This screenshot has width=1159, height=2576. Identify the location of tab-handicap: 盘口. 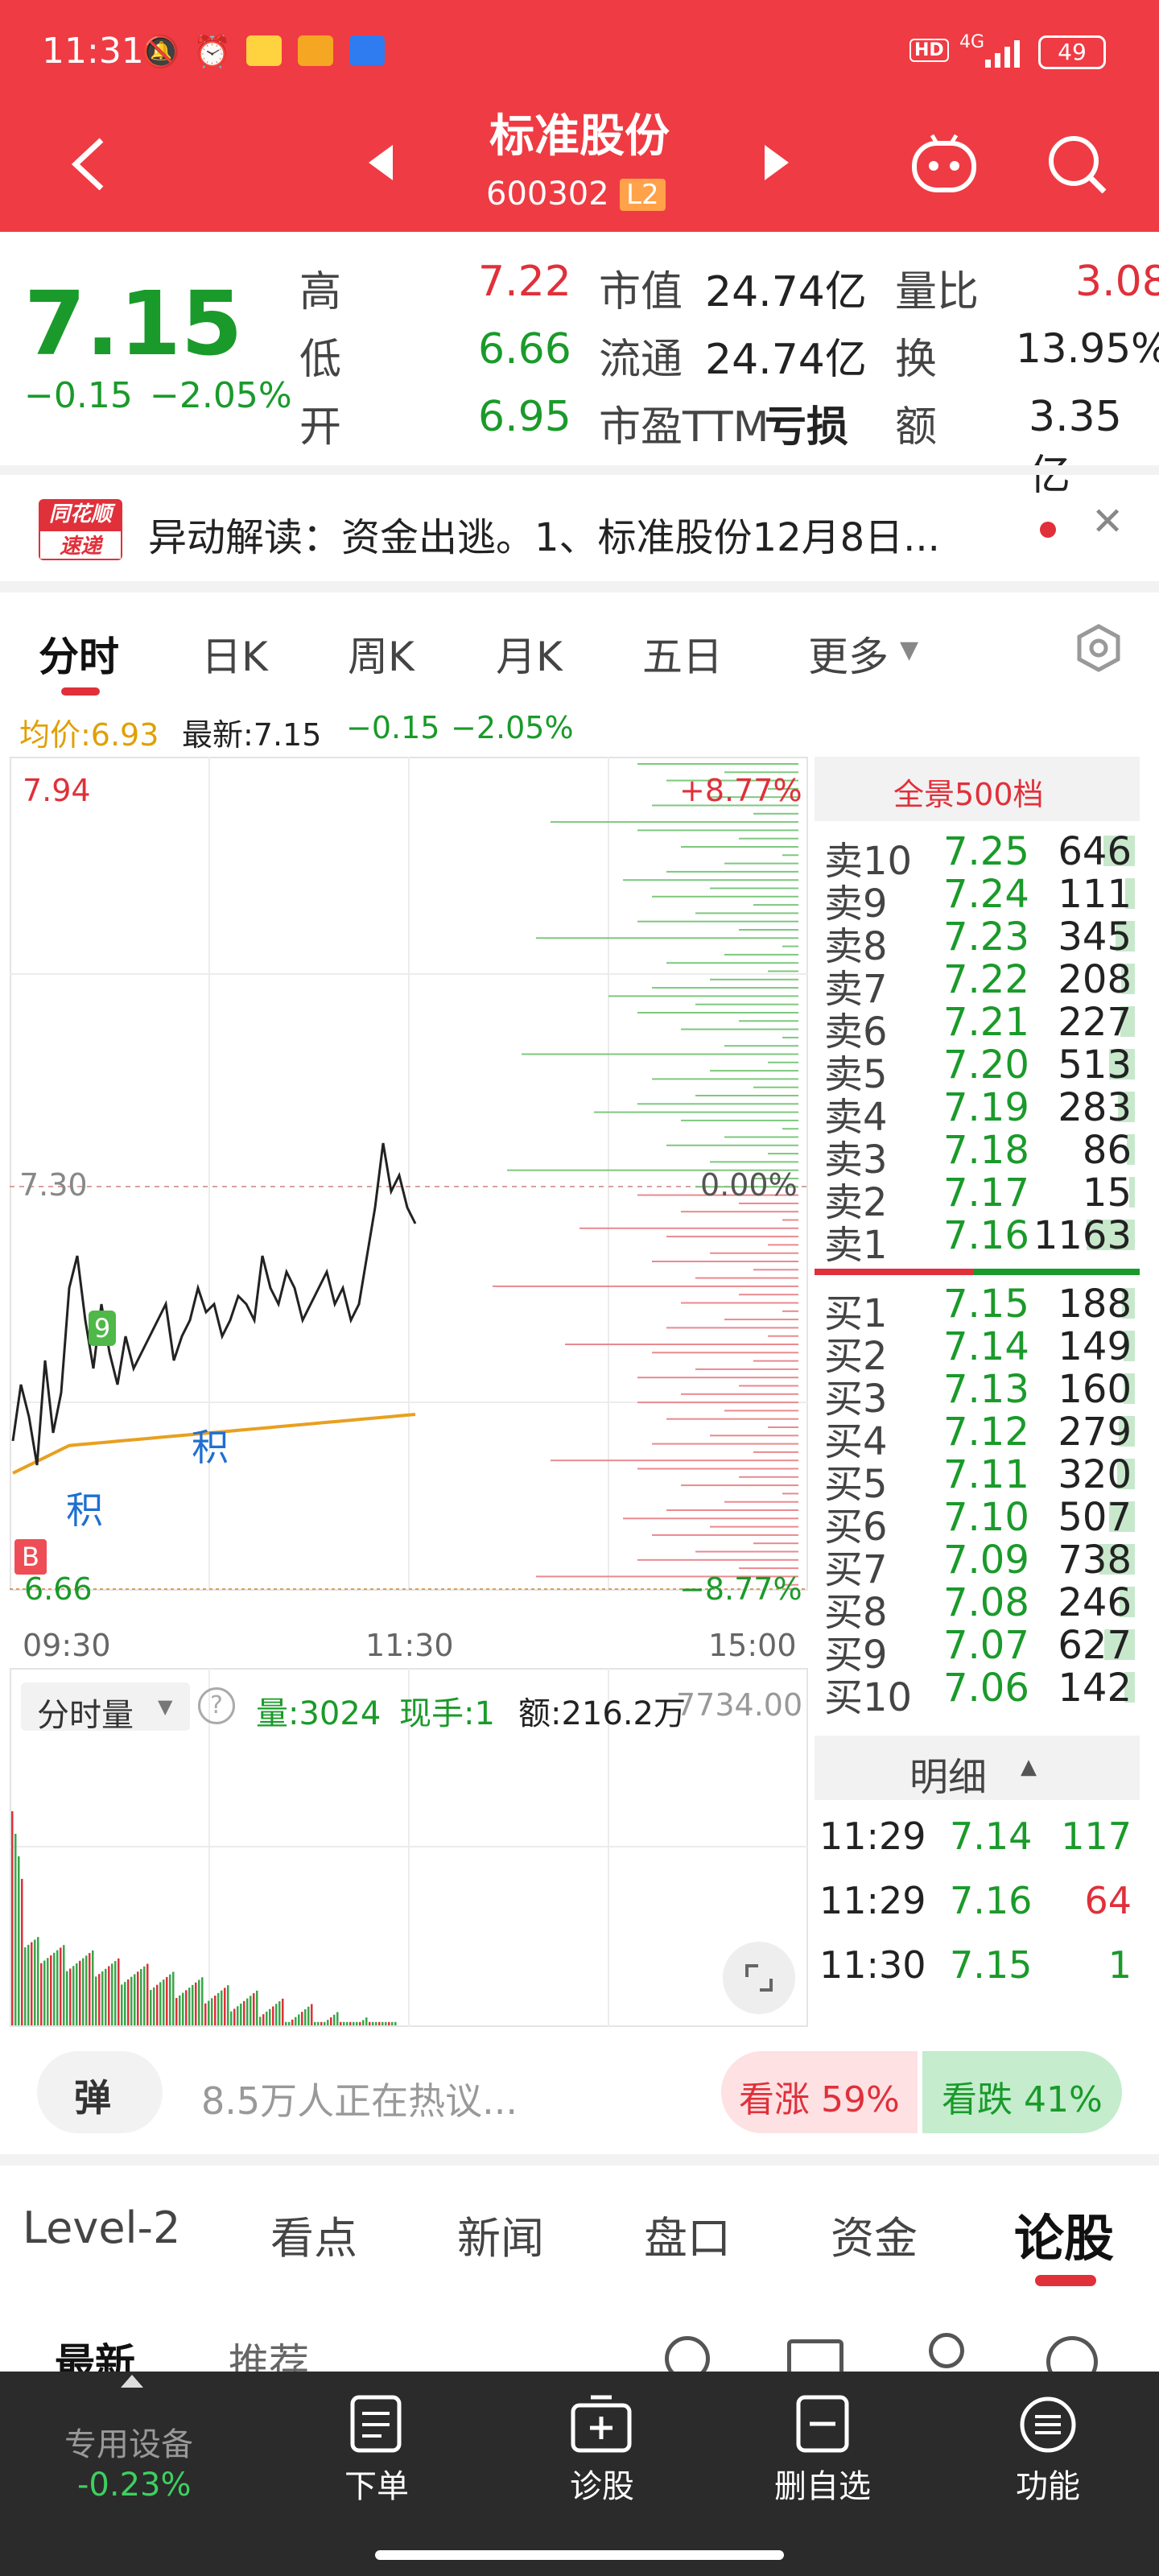
(687, 2234).